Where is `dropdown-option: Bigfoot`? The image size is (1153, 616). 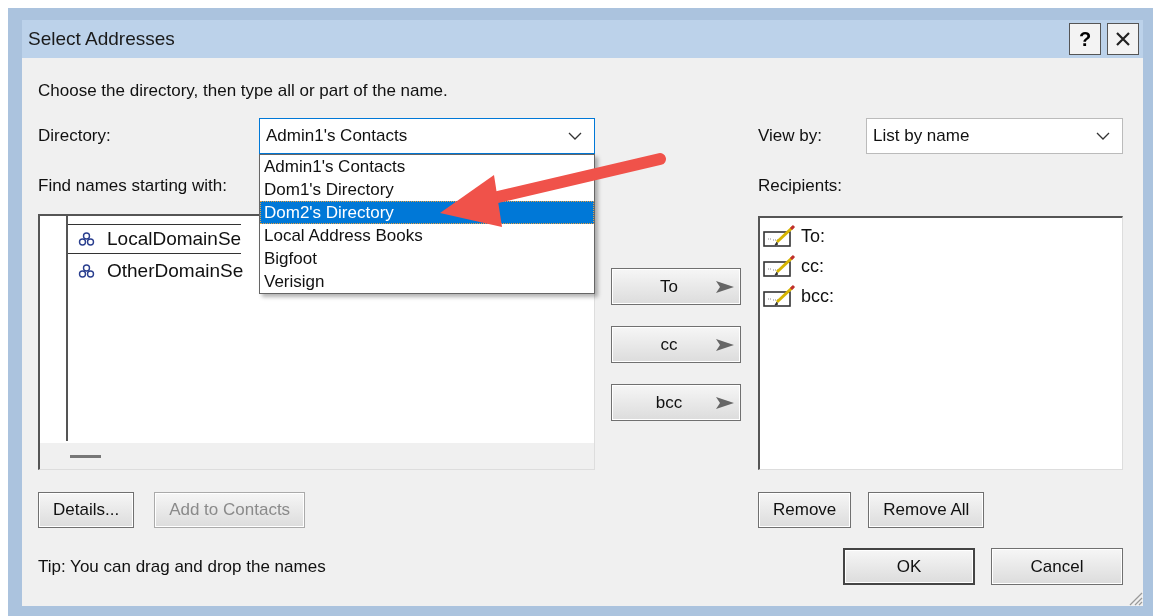 dropdown-option: Bigfoot is located at coordinates (427, 258).